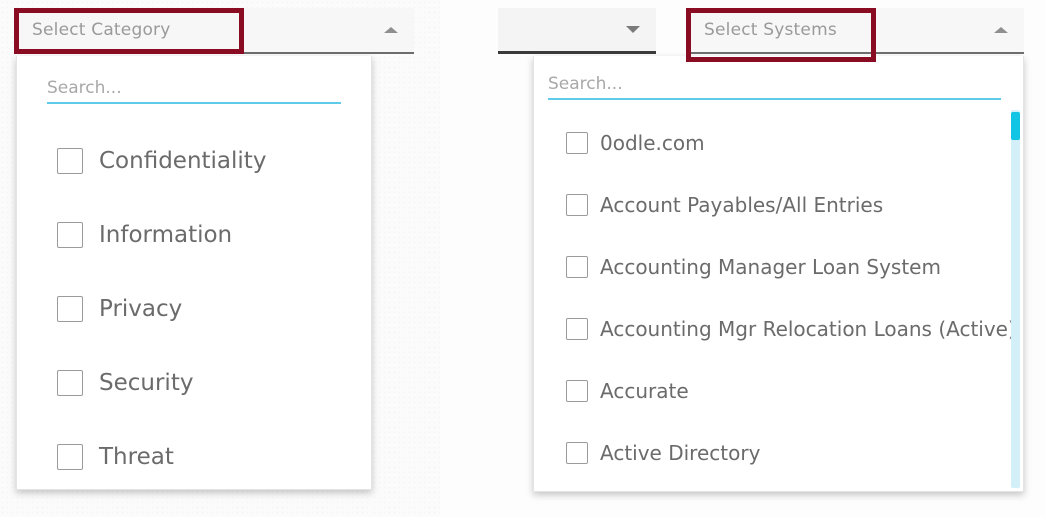  I want to click on category-option-row: Privacy, so click(194, 309).